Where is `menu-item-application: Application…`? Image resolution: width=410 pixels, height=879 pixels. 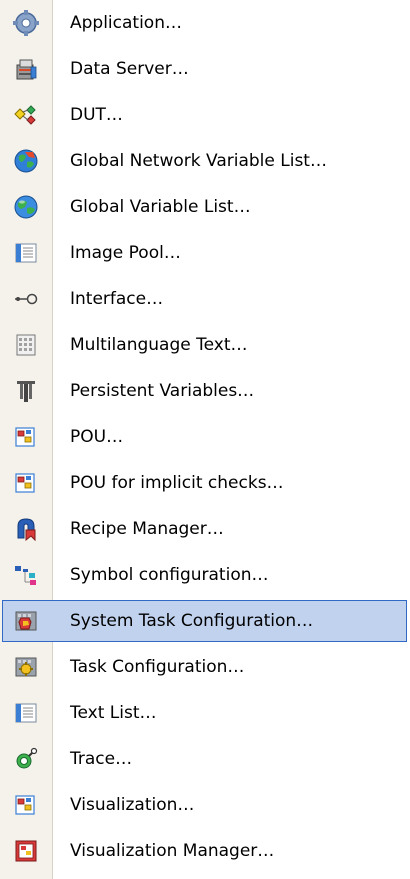 menu-item-application: Application… is located at coordinates (205, 23).